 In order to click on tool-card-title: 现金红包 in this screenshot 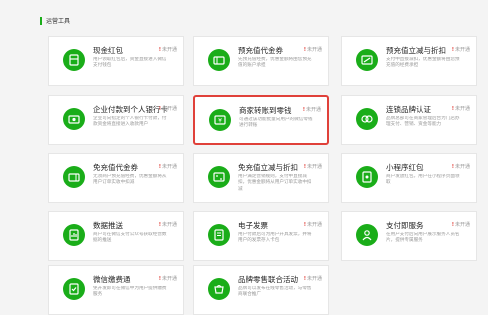, I will do `click(108, 50)`.